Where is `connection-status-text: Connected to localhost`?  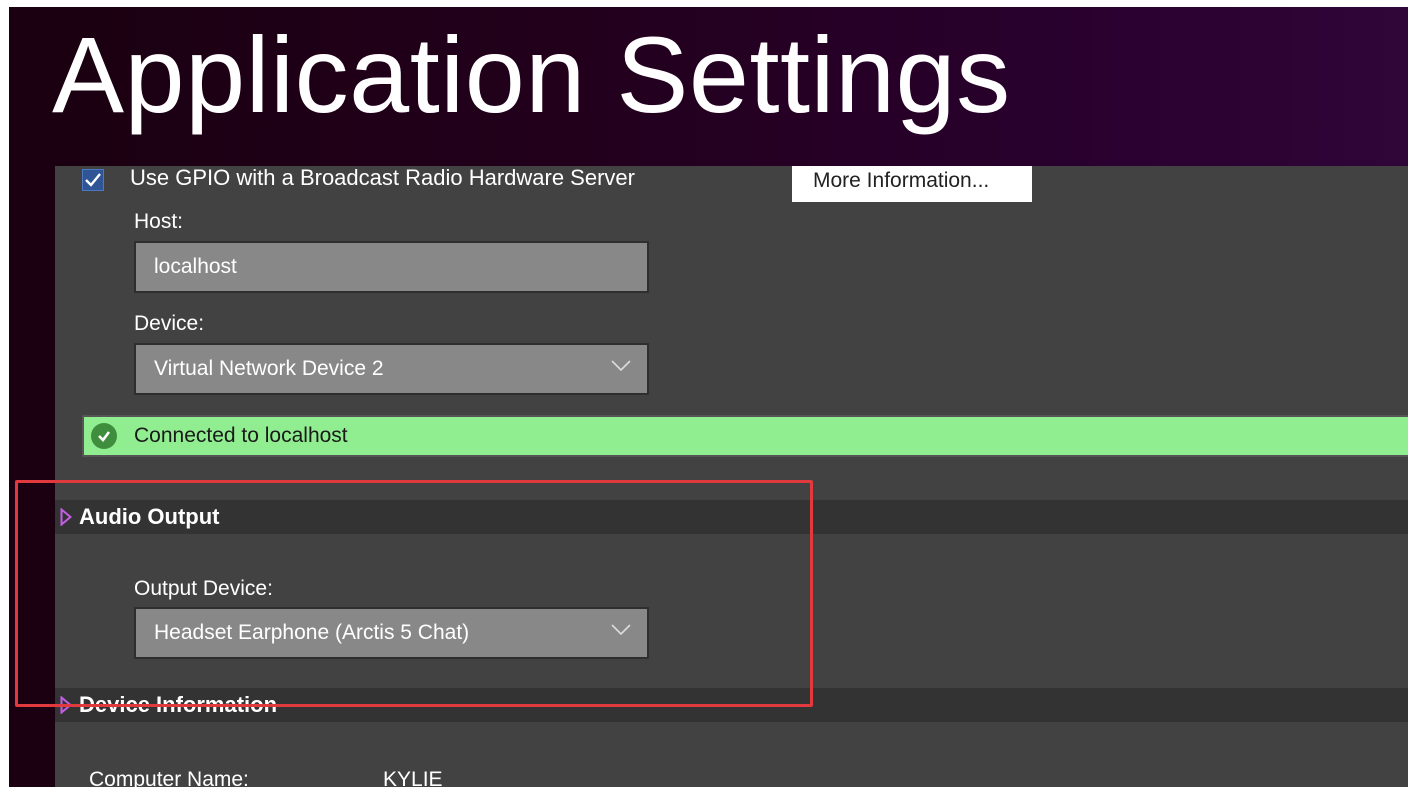
connection-status-text: Connected to localhost is located at coordinates (241, 435).